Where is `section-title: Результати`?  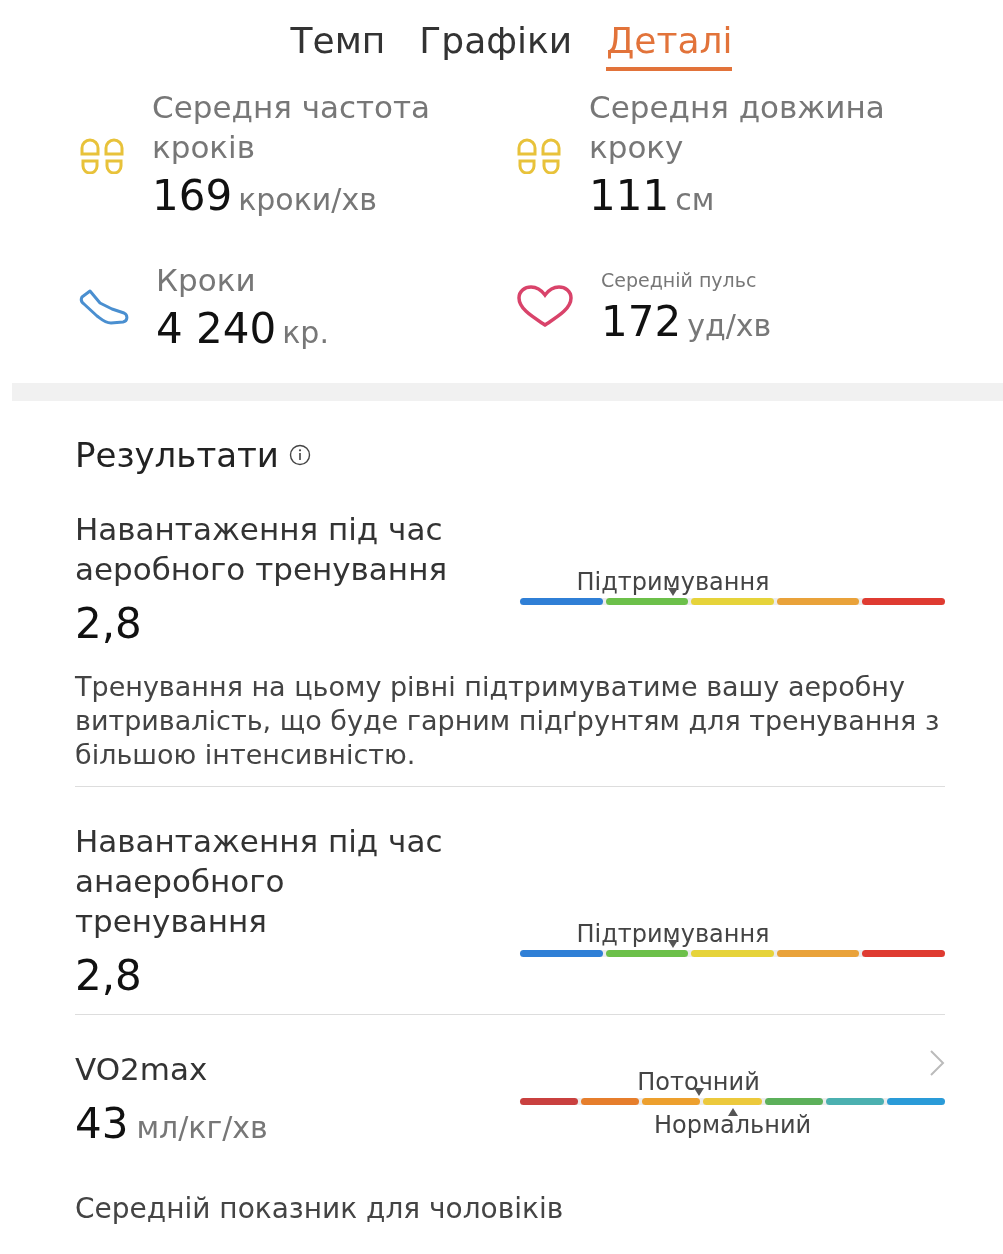 section-title: Результати is located at coordinates (177, 455).